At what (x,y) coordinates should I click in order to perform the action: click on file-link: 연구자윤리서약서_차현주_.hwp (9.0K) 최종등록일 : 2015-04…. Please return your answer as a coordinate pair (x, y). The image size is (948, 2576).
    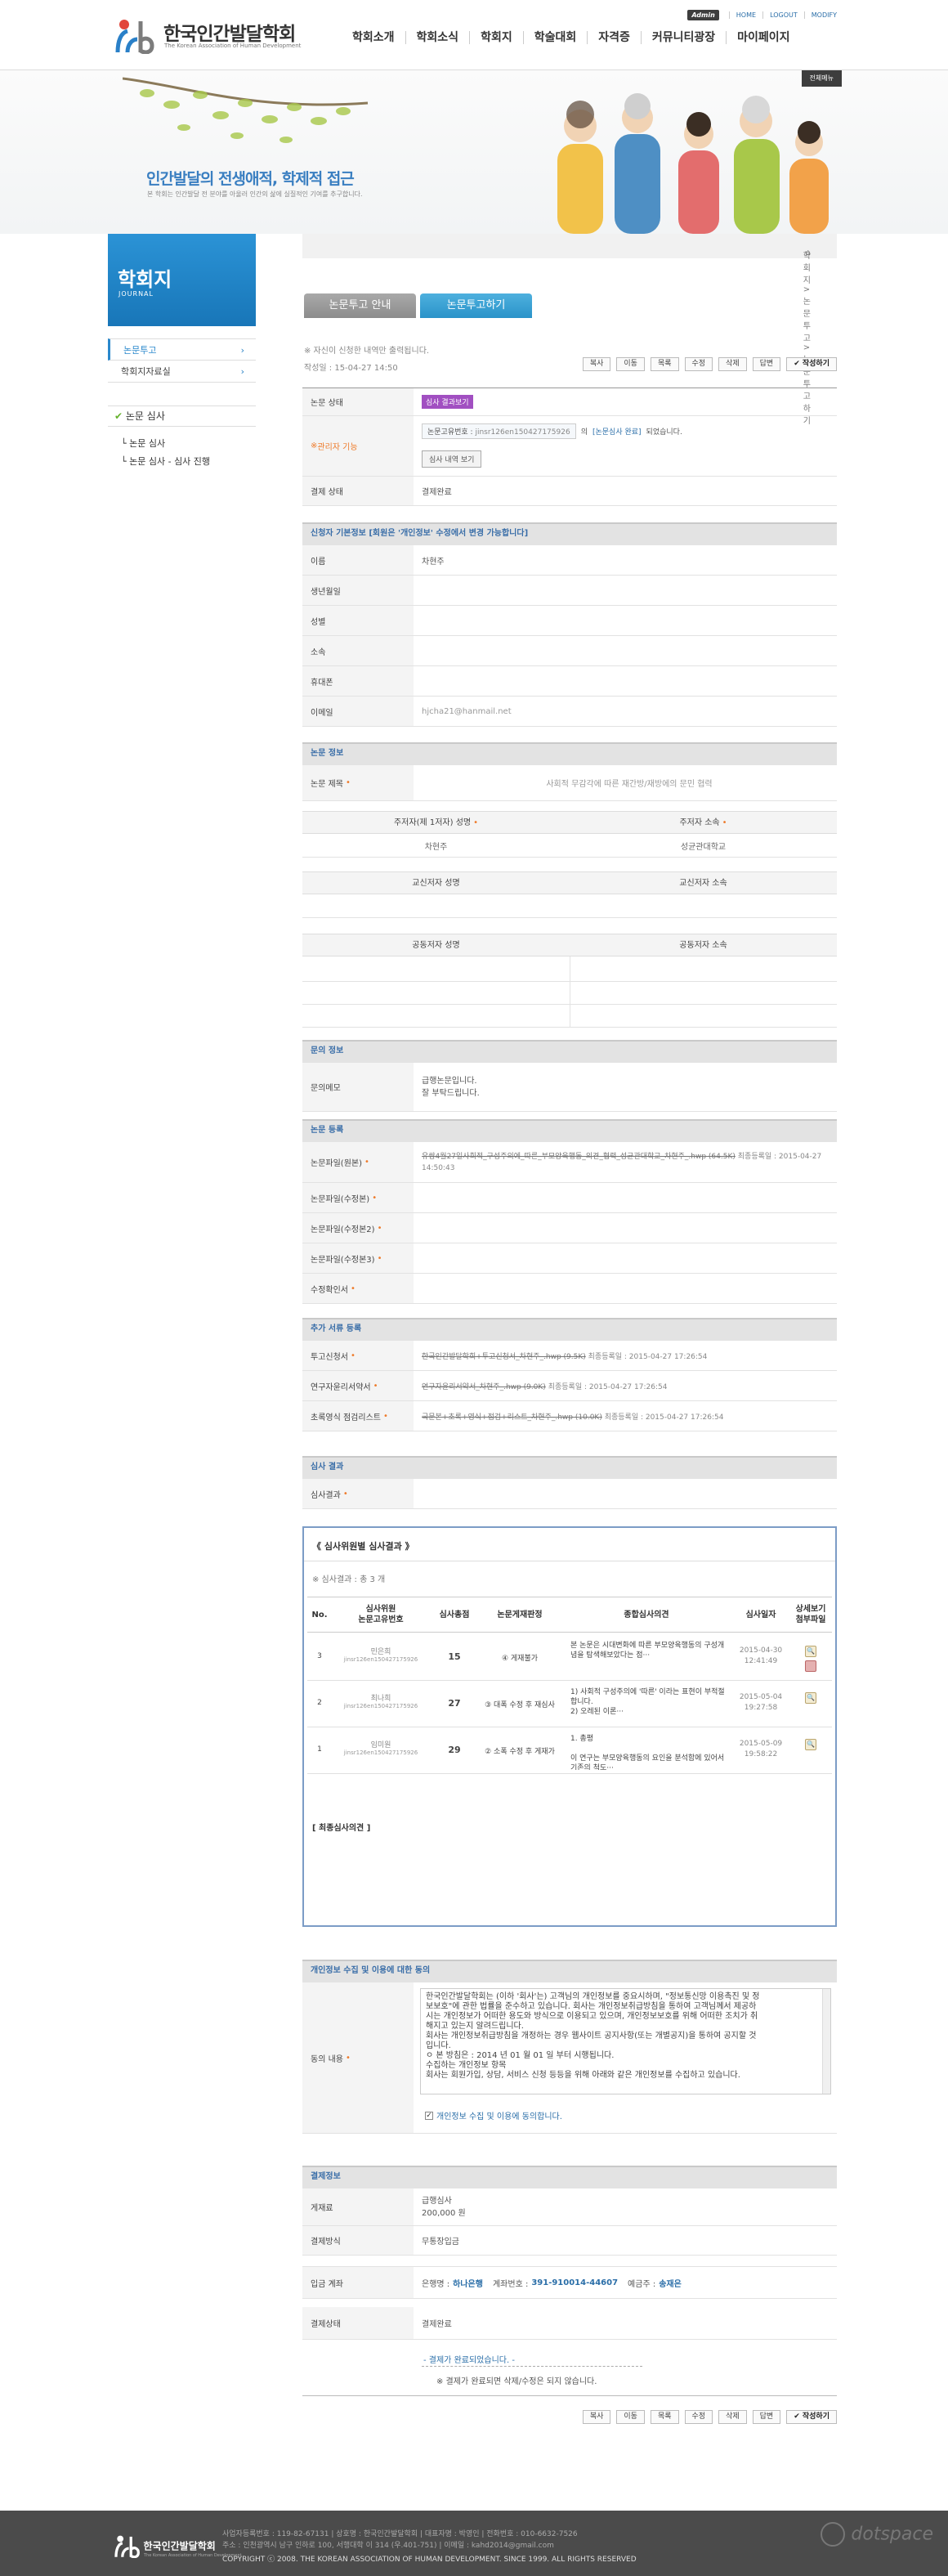
    Looking at the image, I should click on (544, 1386).